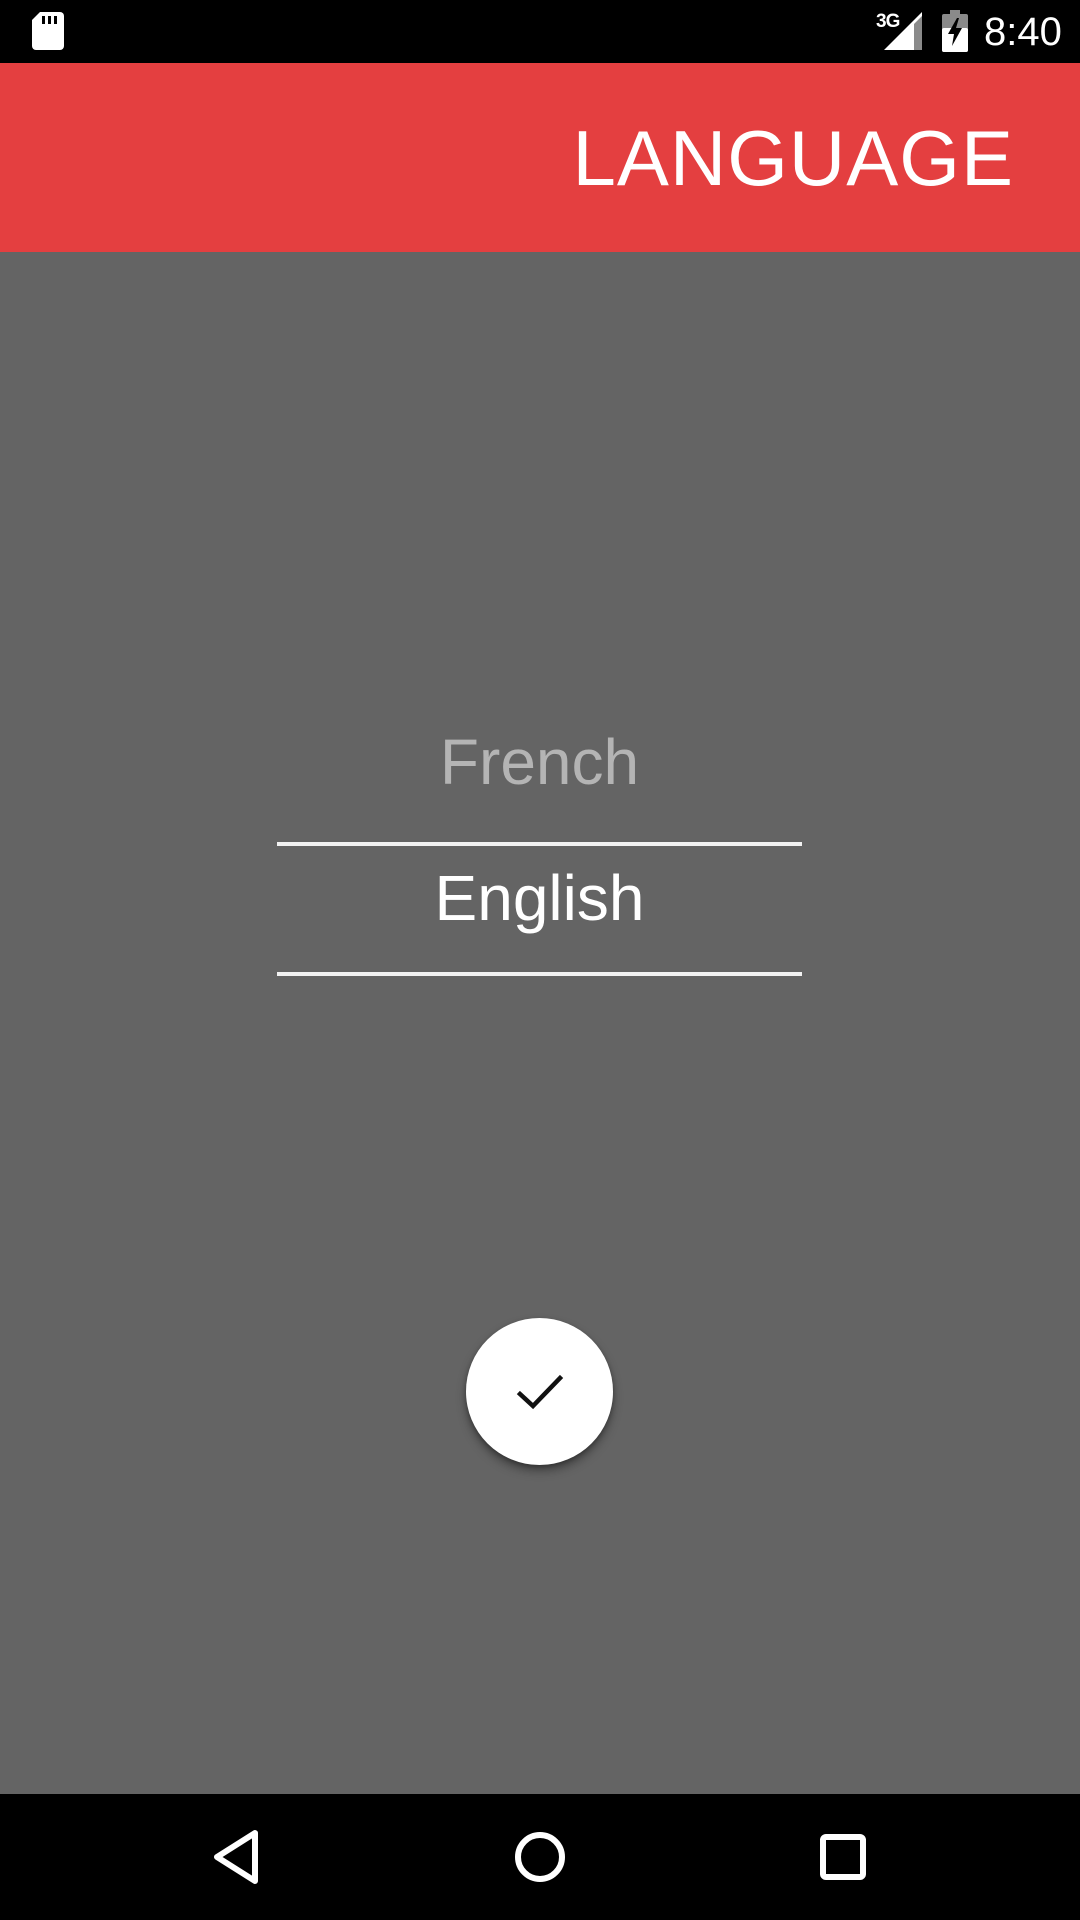 The height and width of the screenshot is (1920, 1080). What do you see at coordinates (540, 31) in the screenshot?
I see `status-bar: 3G 8:40` at bounding box center [540, 31].